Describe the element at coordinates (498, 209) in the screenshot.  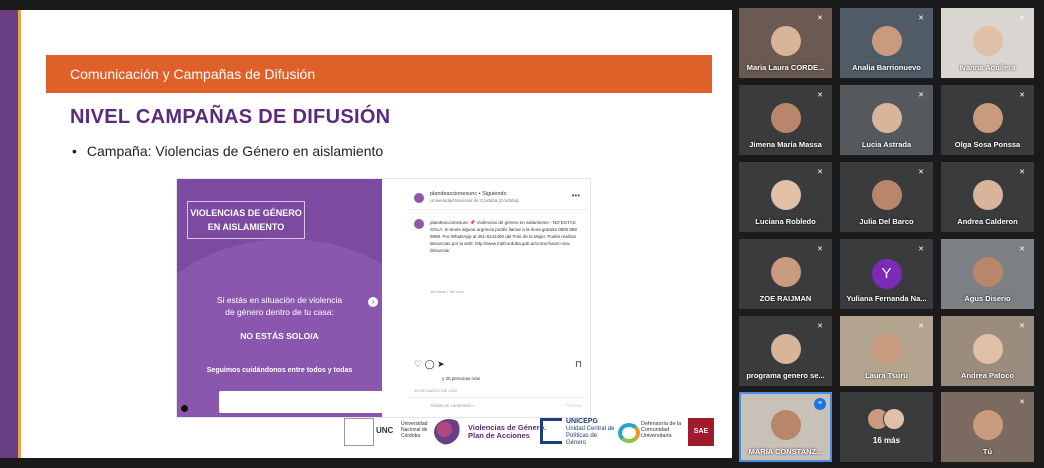
I see `post-divider` at that location.